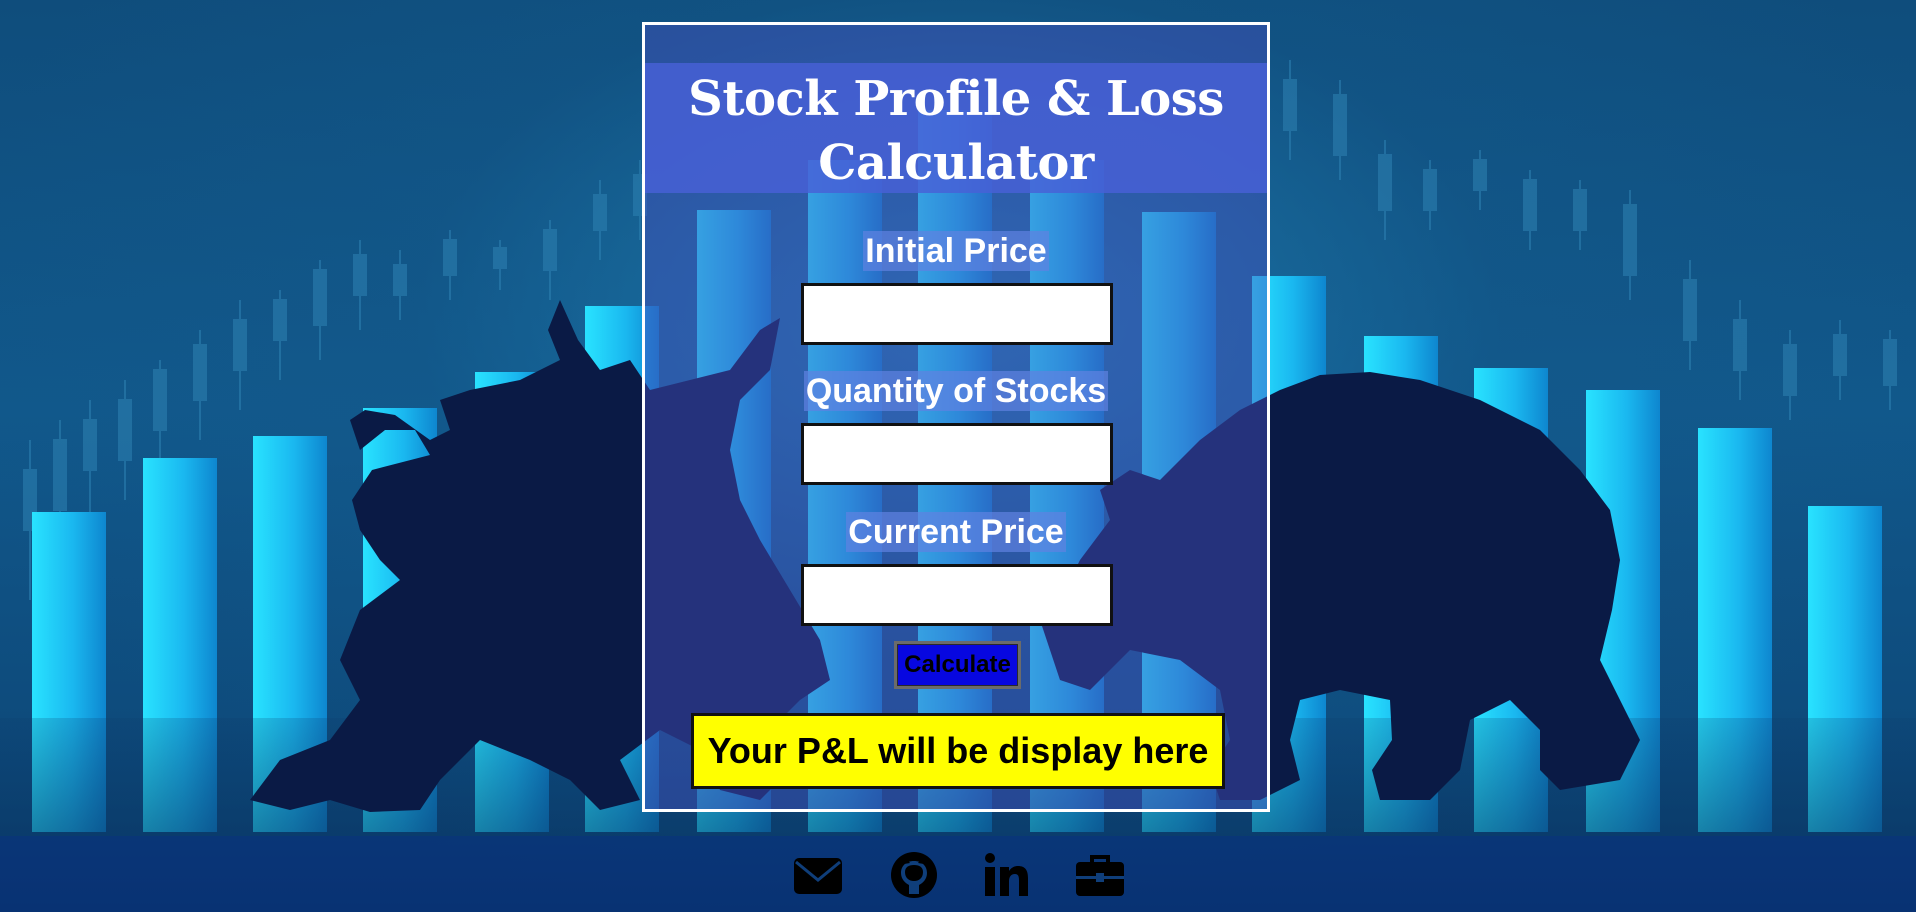 This screenshot has height=912, width=1916. What do you see at coordinates (957, 665) in the screenshot?
I see `calculate-button: Calculate` at bounding box center [957, 665].